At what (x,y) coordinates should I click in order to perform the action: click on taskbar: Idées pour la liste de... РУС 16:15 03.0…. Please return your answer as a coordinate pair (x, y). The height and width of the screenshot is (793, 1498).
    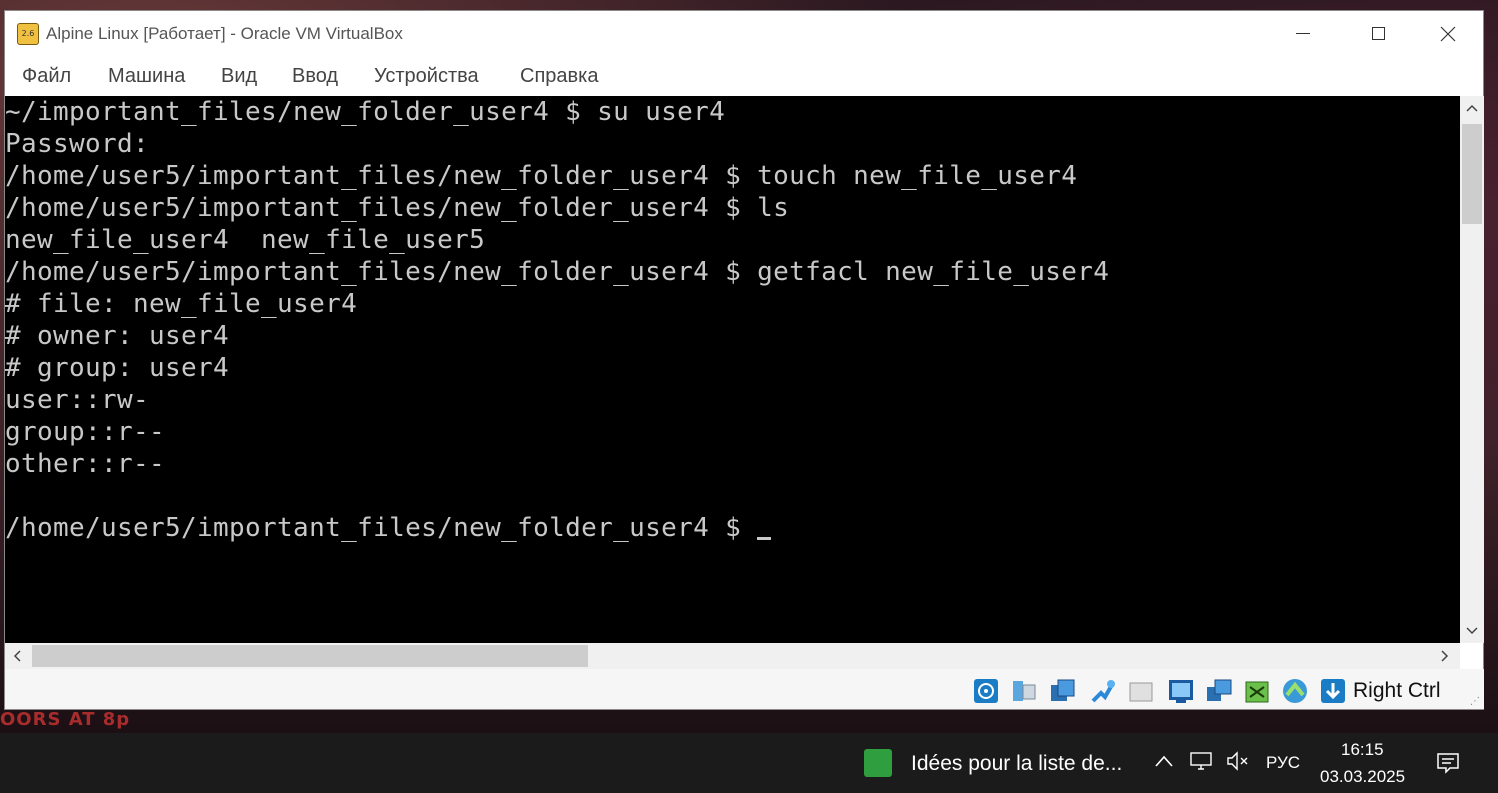
    Looking at the image, I should click on (749, 763).